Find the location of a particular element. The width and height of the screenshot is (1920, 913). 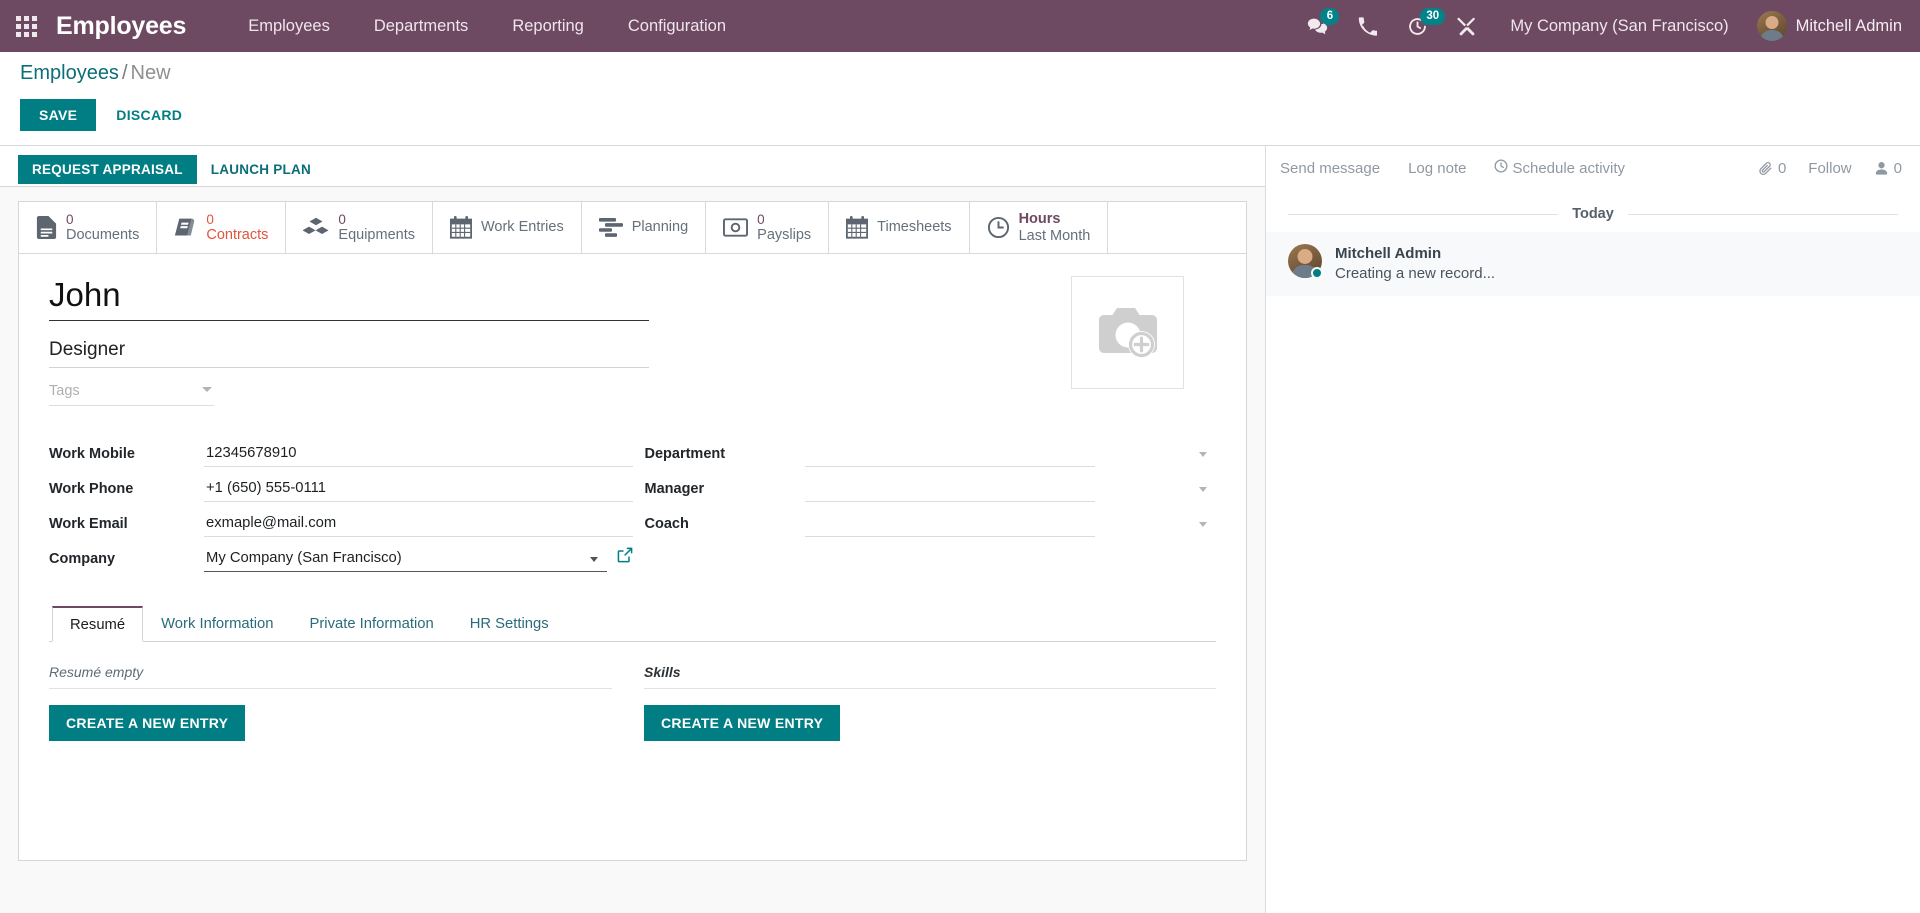

tab-work-information: Work Information is located at coordinates (217, 624).